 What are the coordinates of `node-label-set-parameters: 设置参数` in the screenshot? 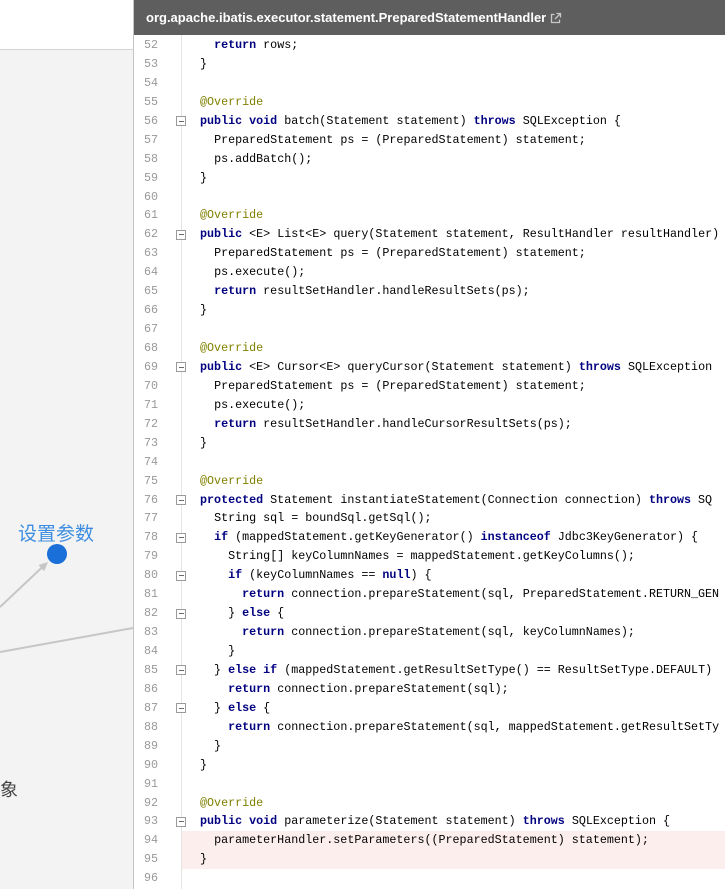 It's located at (56, 534).